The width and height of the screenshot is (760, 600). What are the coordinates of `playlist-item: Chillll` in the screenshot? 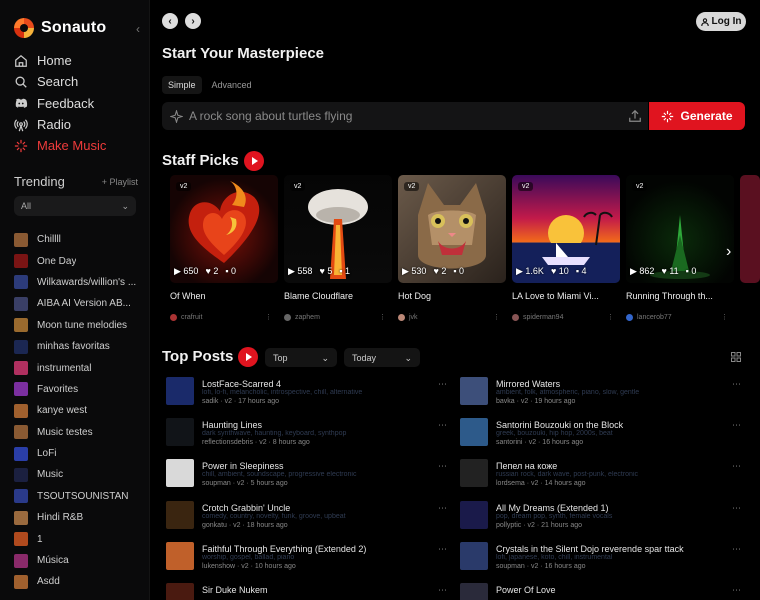 It's located at (77, 239).